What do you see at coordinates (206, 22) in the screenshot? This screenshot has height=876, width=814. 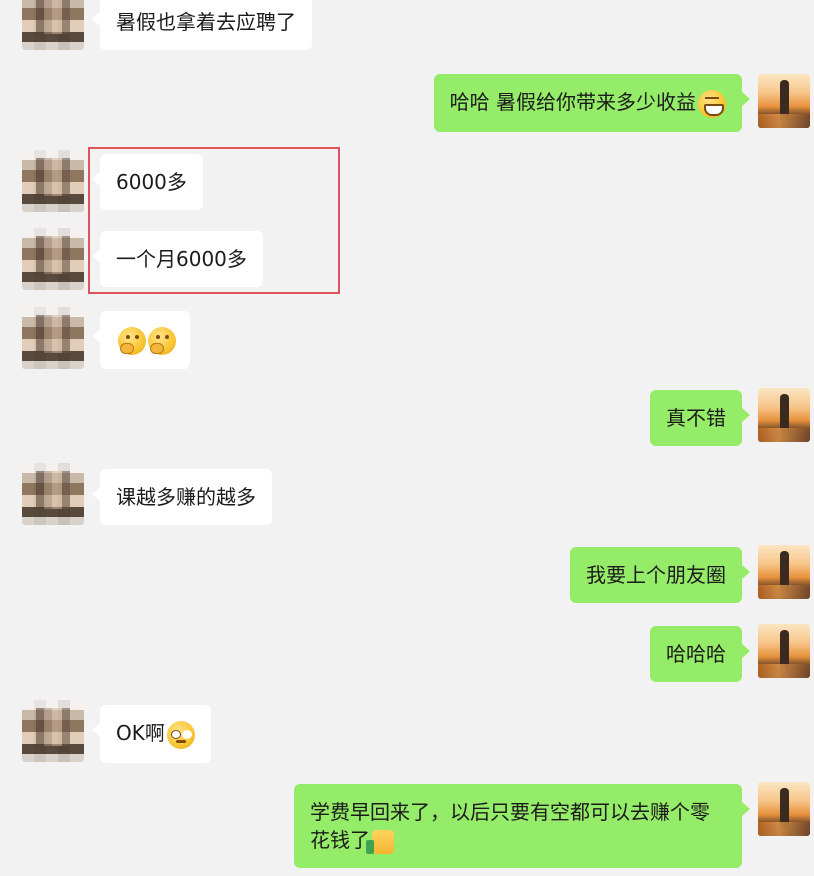 I see `message-text: 暑假也拿着去应聘了` at bounding box center [206, 22].